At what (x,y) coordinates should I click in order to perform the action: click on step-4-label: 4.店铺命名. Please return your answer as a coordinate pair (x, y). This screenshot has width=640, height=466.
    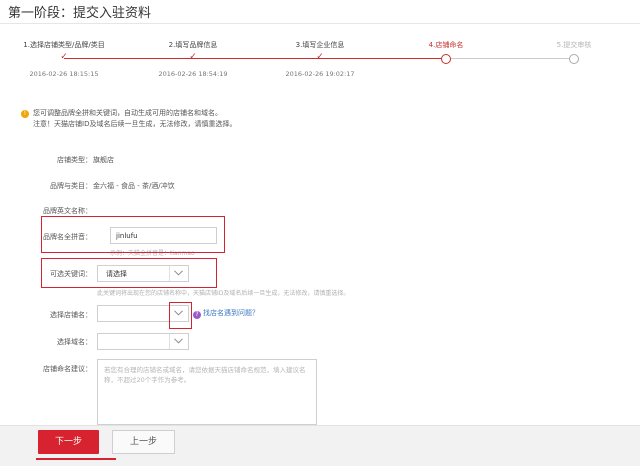
    Looking at the image, I should click on (446, 45).